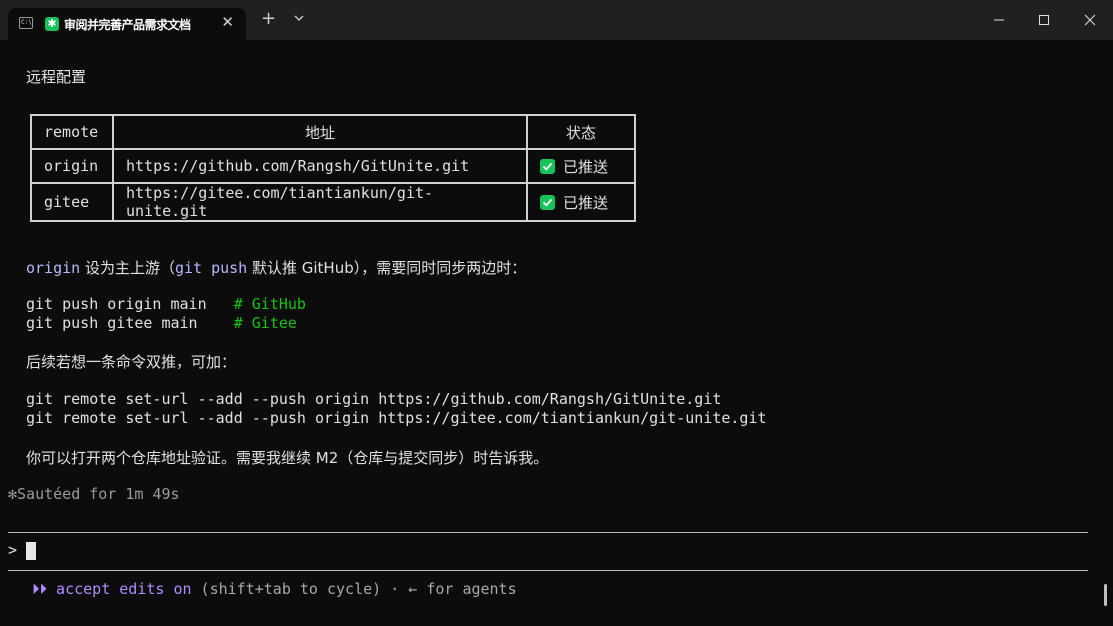 The image size is (1113, 626). I want to click on tab-active: C:\ ✱ 审阅并完善产品需求文档 ✕, so click(127, 24).